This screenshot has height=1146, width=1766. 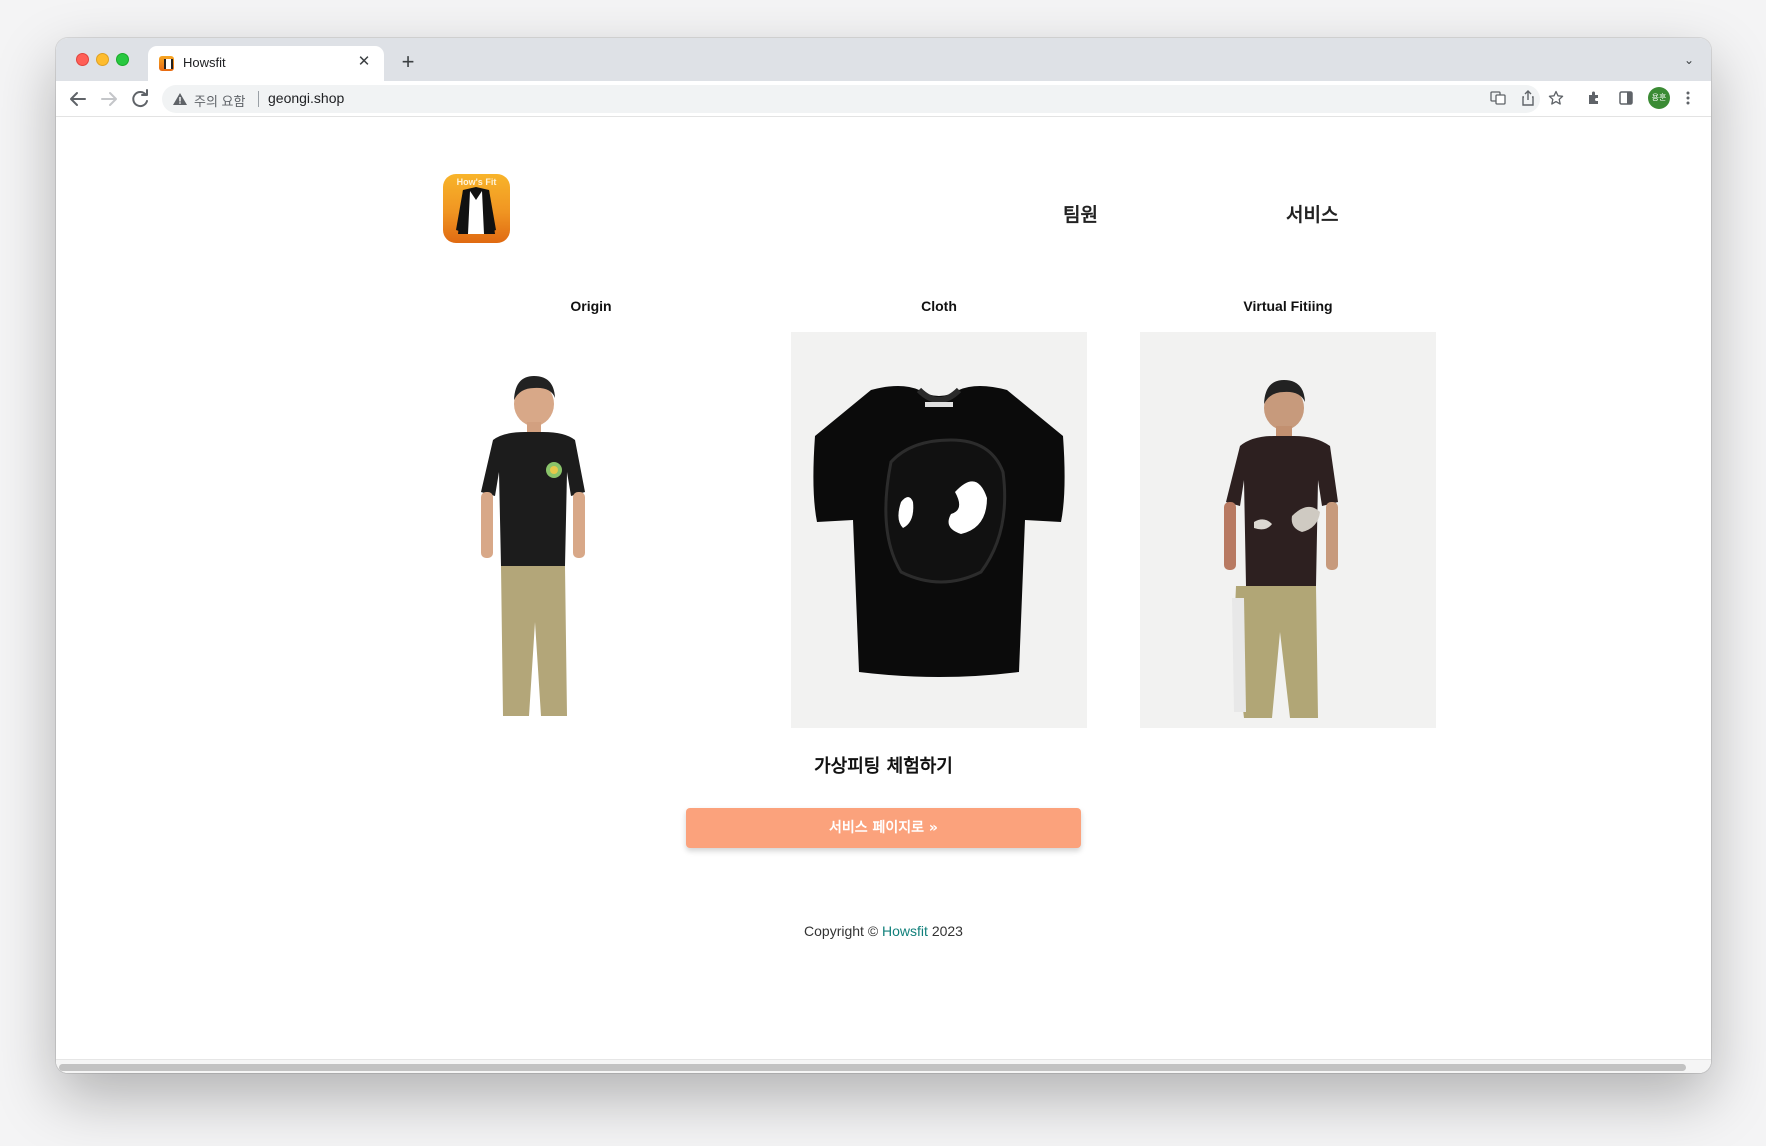 I want to click on origin-label: Origin, so click(x=591, y=306).